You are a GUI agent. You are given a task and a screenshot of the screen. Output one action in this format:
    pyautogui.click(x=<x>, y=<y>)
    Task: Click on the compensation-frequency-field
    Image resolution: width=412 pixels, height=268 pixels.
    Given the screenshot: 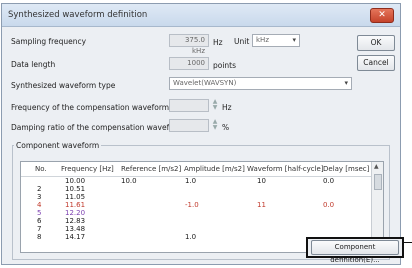 What is the action you would take?
    pyautogui.click(x=189, y=105)
    